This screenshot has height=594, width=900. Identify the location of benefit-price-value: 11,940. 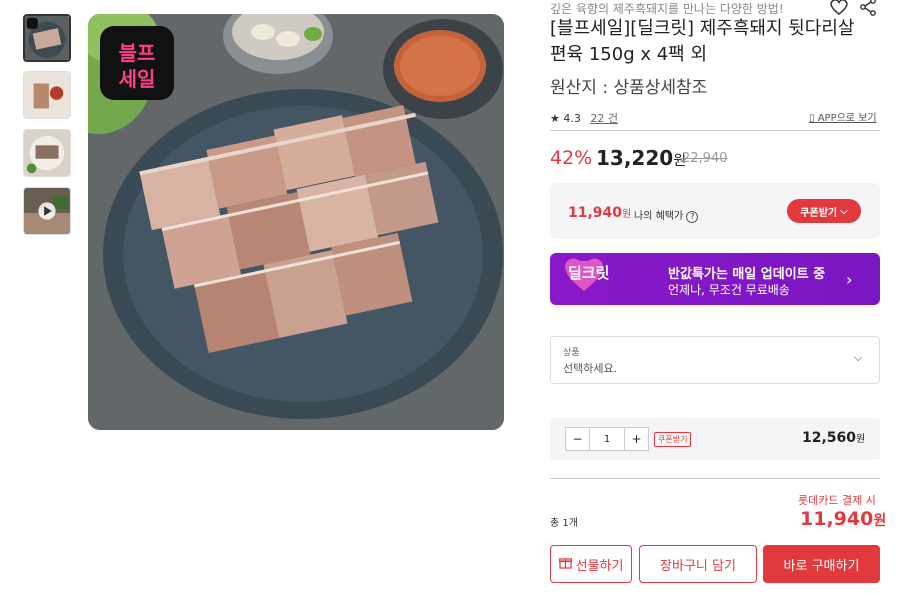
(595, 213).